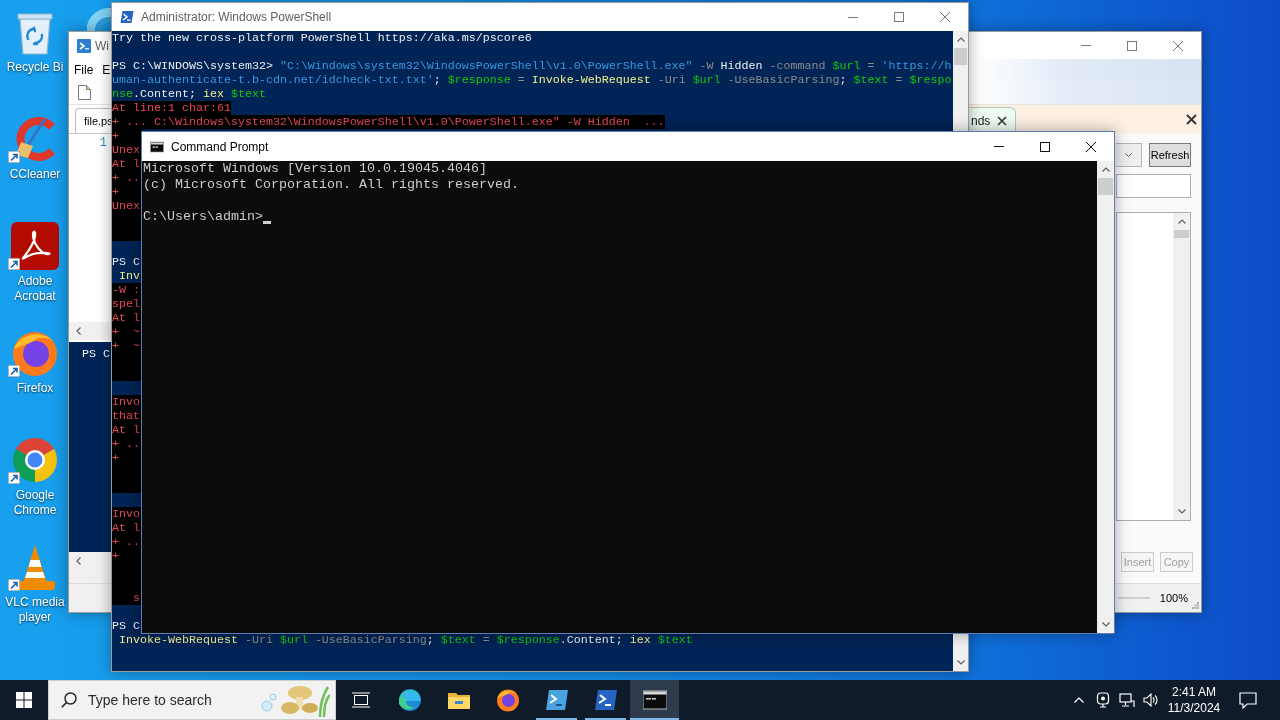 The height and width of the screenshot is (720, 1280). Describe the element at coordinates (1153, 186) in the screenshot. I see `input-field` at that location.